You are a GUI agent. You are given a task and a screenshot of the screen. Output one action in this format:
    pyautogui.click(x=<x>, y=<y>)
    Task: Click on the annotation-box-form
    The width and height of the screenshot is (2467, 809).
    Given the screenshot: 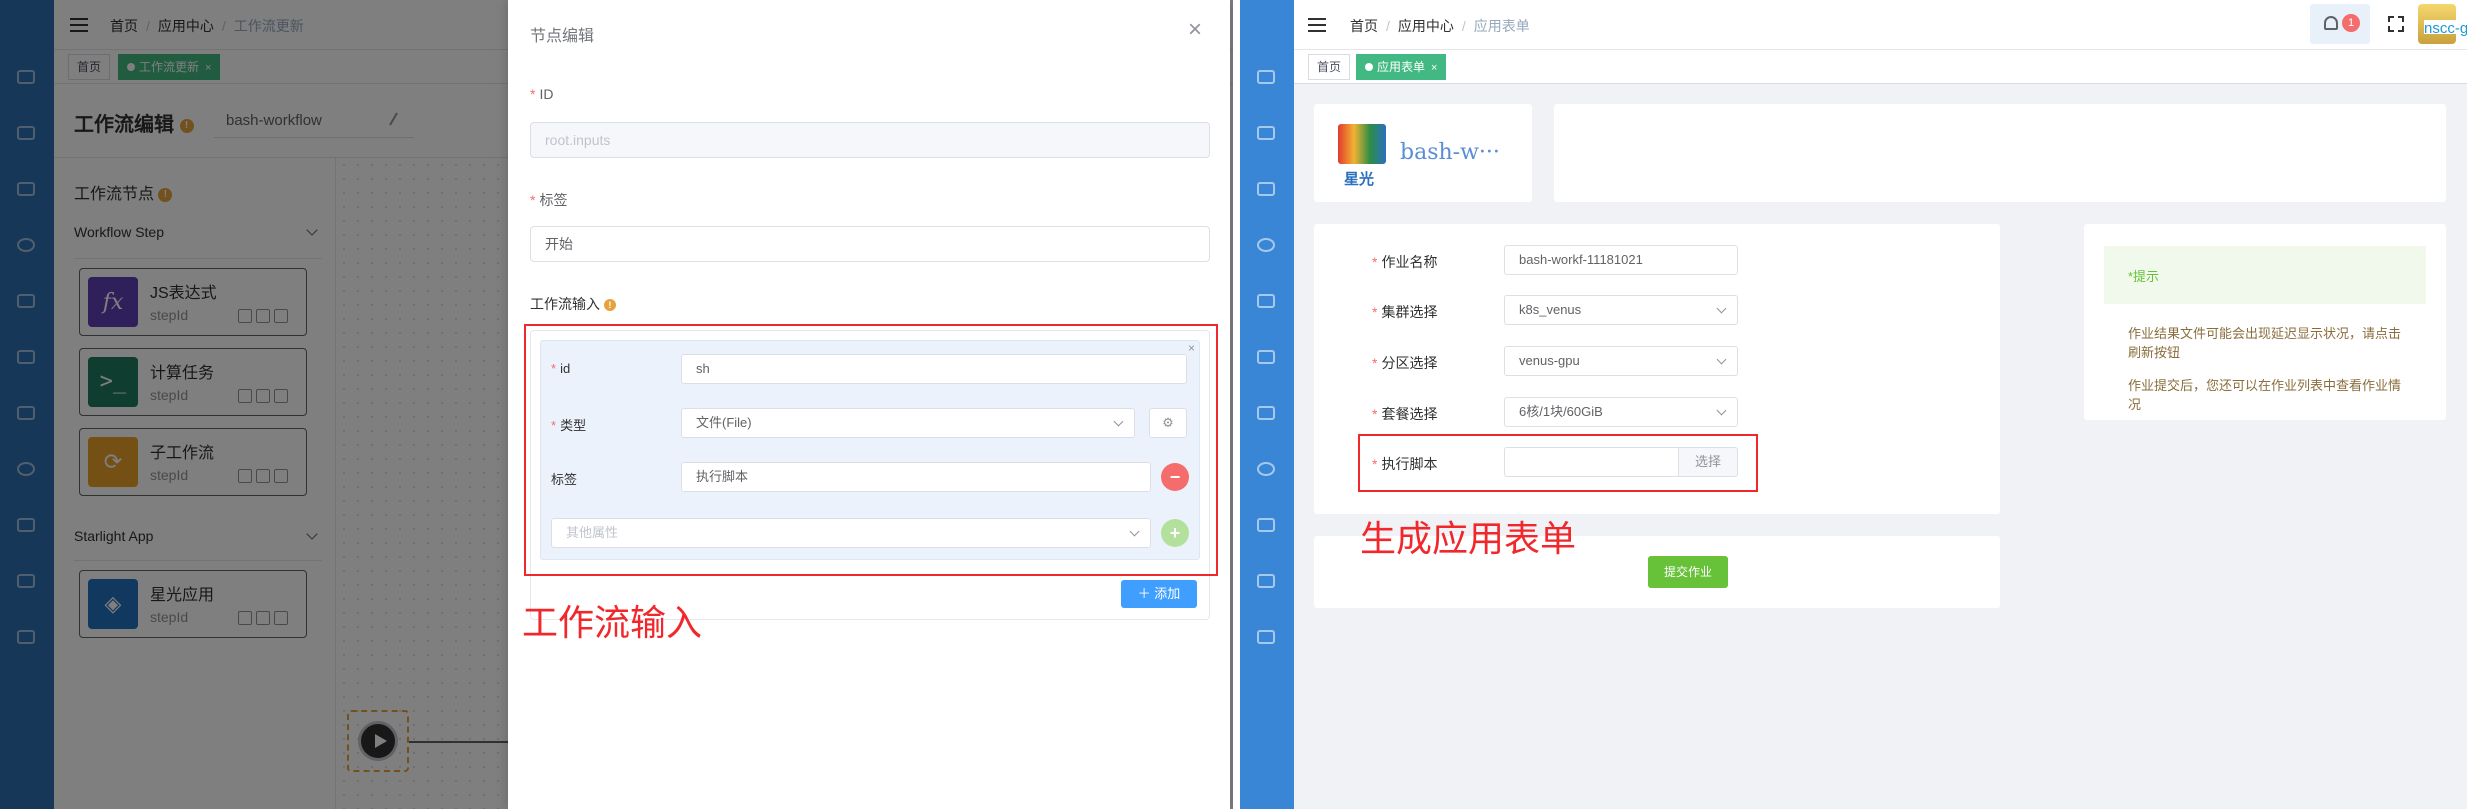 What is the action you would take?
    pyautogui.click(x=1558, y=463)
    